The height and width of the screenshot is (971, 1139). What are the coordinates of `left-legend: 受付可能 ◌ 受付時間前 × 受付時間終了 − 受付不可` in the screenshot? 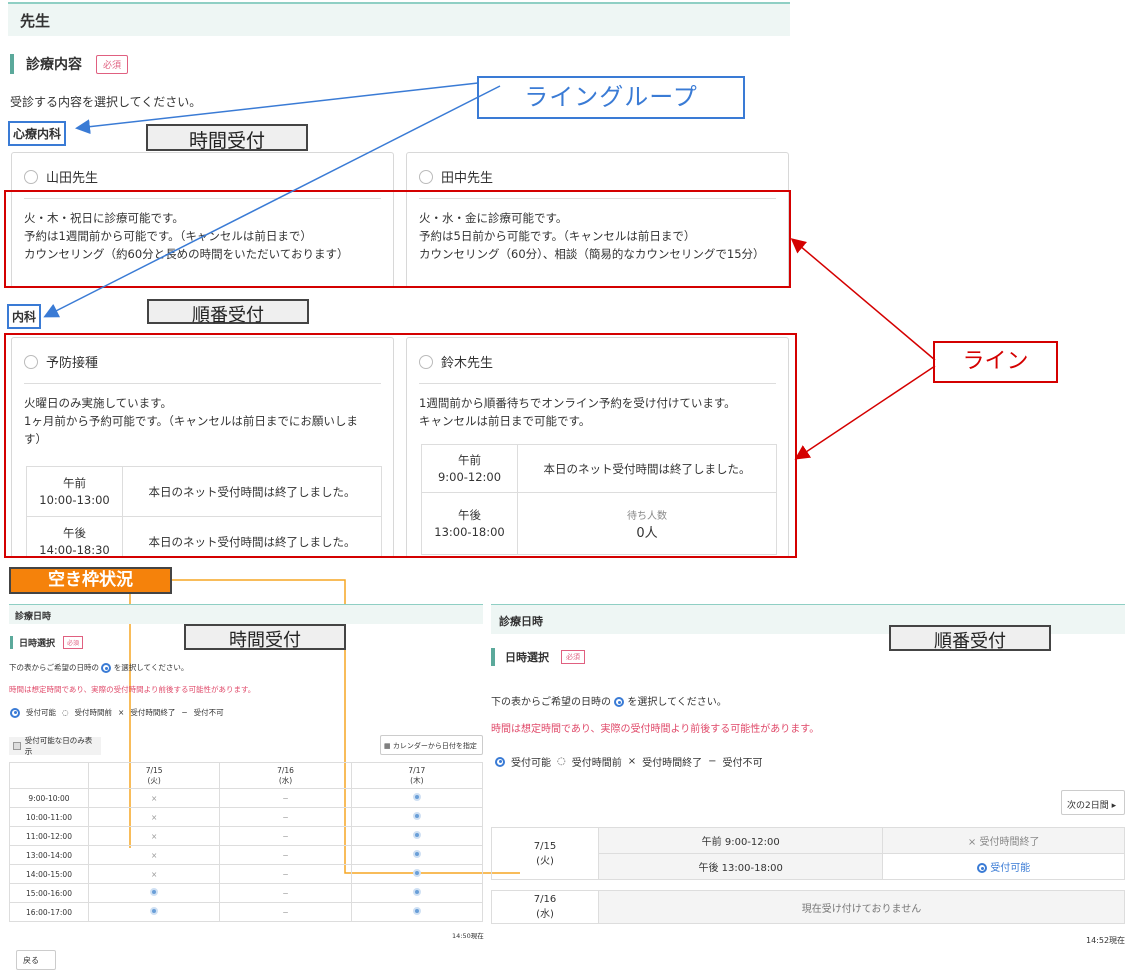 It's located at (117, 712).